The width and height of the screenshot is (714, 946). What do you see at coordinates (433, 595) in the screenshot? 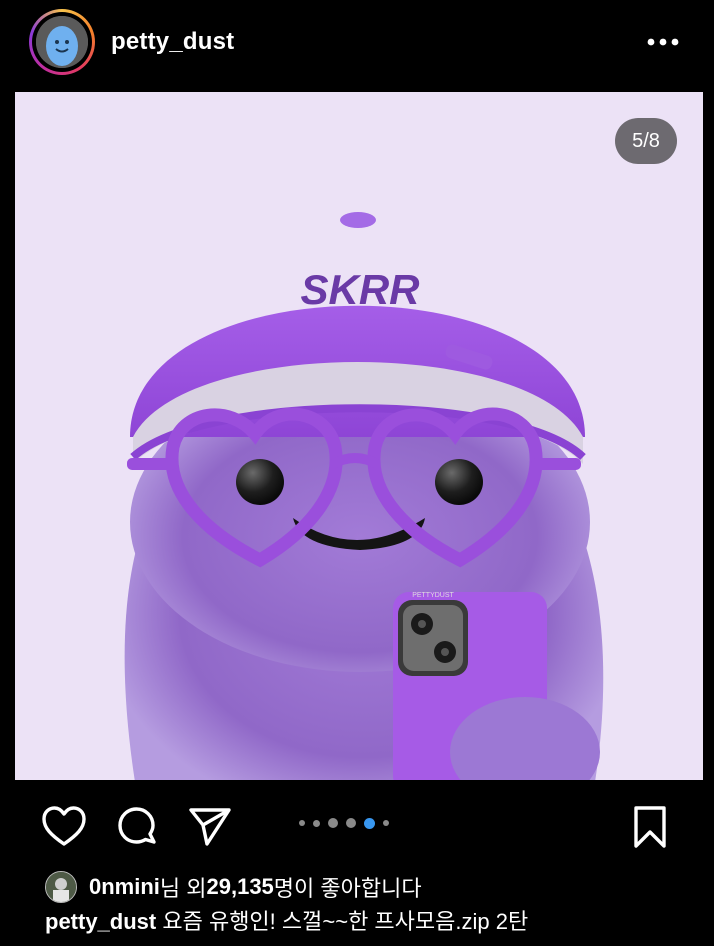
I see `phone-brand-text: PETTYDUST` at bounding box center [433, 595].